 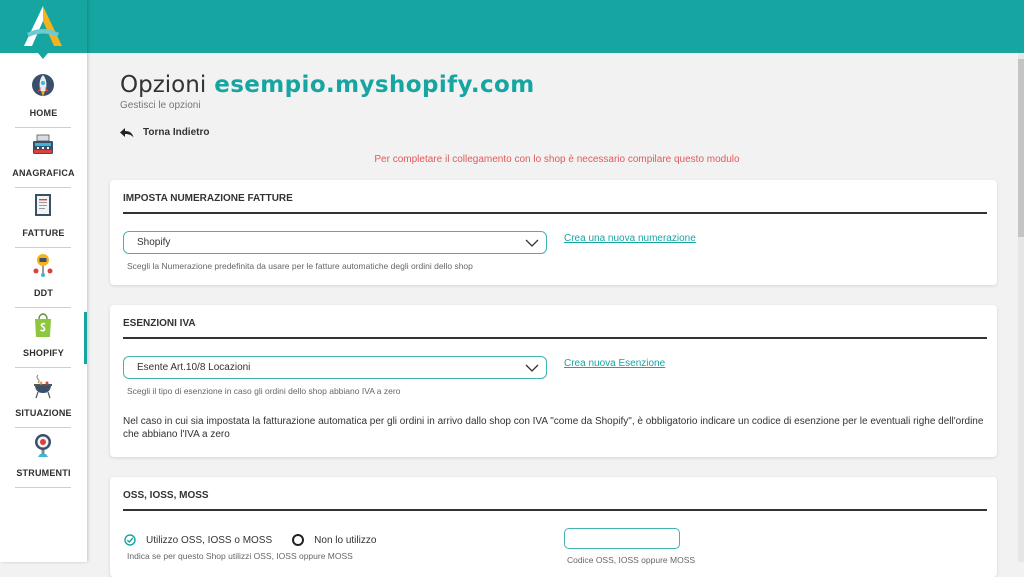 I want to click on back-button: Torna Indietro, so click(x=164, y=132).